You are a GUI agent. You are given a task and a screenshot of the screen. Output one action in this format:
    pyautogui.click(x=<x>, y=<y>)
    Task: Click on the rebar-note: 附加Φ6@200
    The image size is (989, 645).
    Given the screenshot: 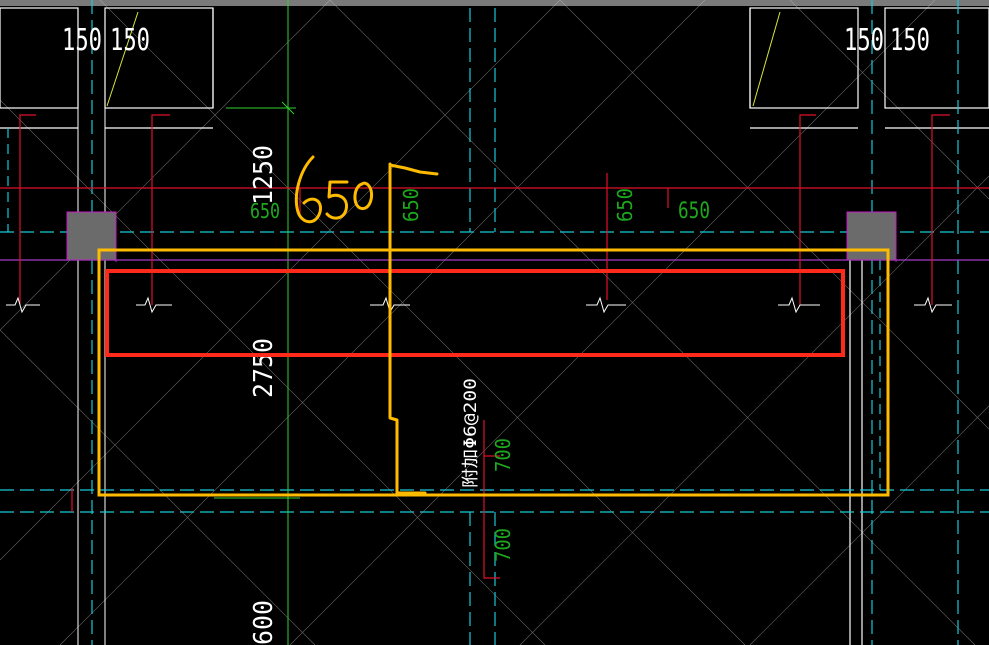 What is the action you would take?
    pyautogui.click(x=471, y=433)
    